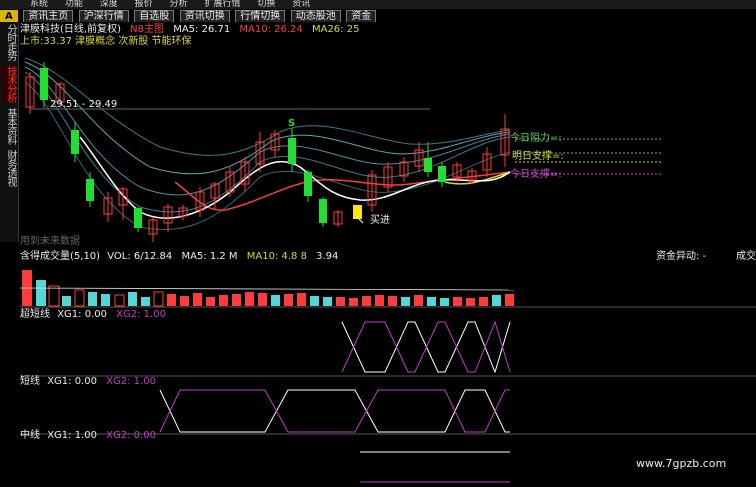 The image size is (756, 487). Describe the element at coordinates (266, 4) in the screenshot. I see `menu-switch: 切换` at that location.